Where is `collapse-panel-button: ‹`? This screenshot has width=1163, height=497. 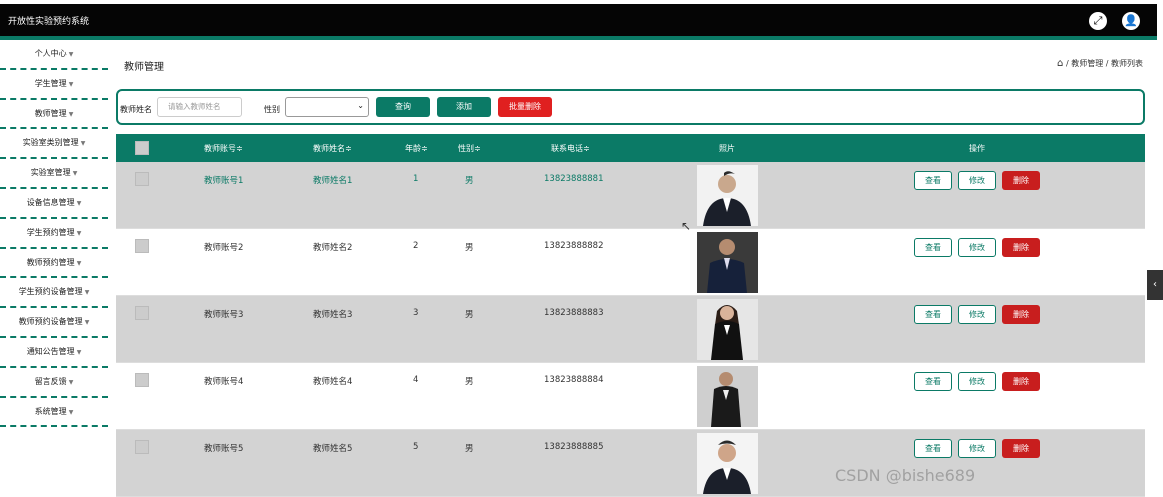
collapse-panel-button: ‹ is located at coordinates (1155, 285).